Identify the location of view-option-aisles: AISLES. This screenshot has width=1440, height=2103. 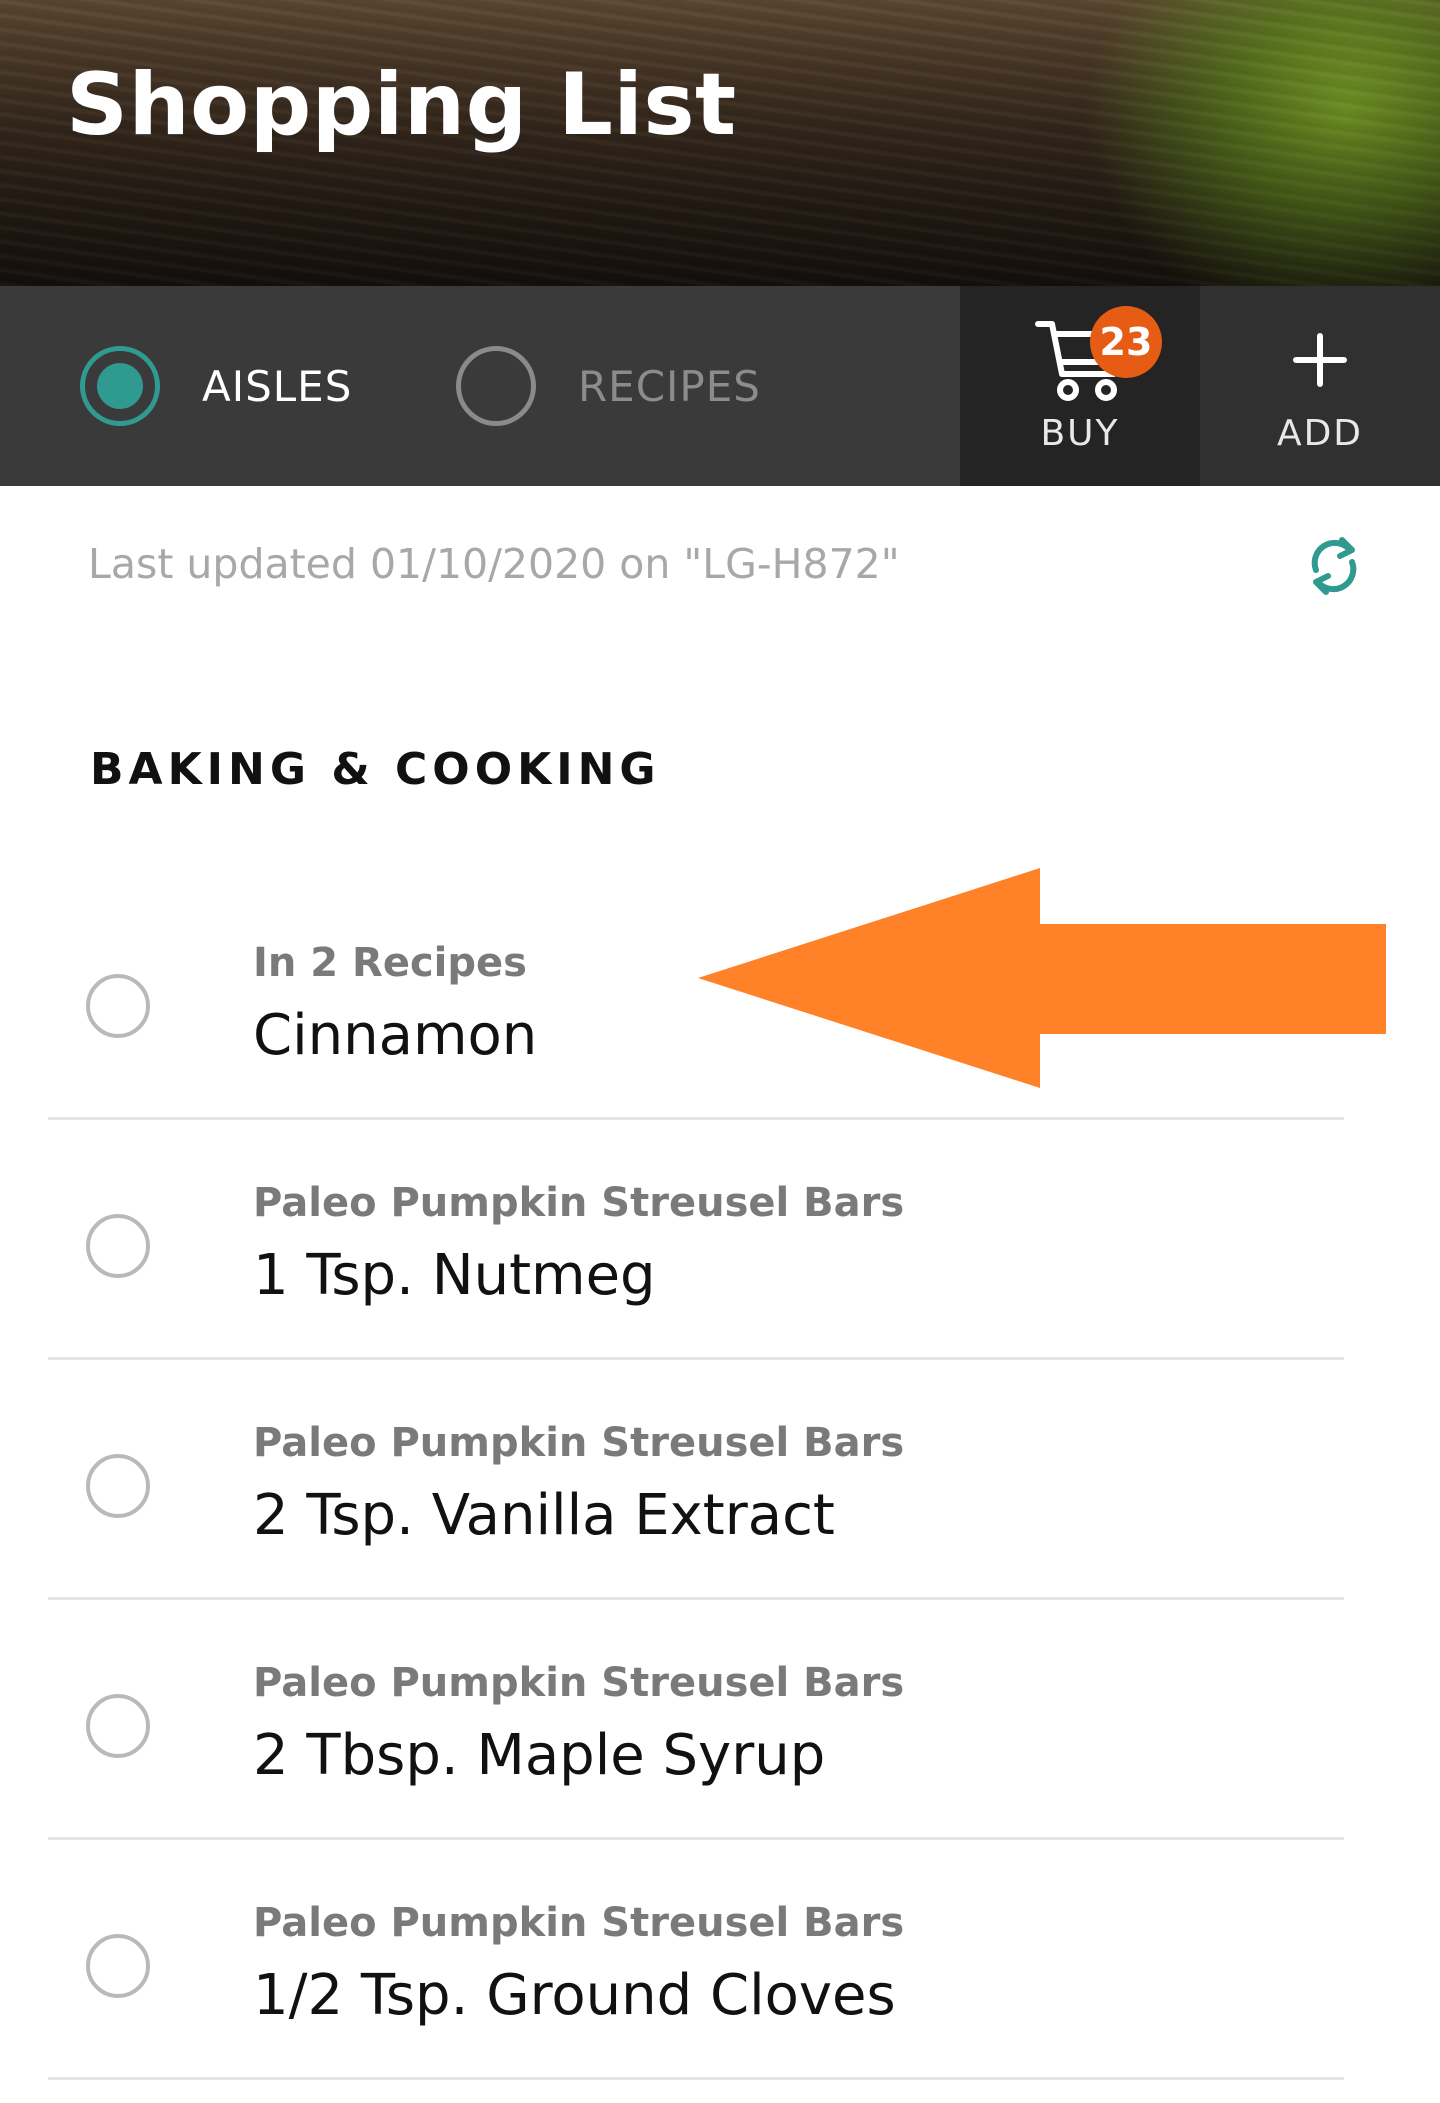
(216, 386).